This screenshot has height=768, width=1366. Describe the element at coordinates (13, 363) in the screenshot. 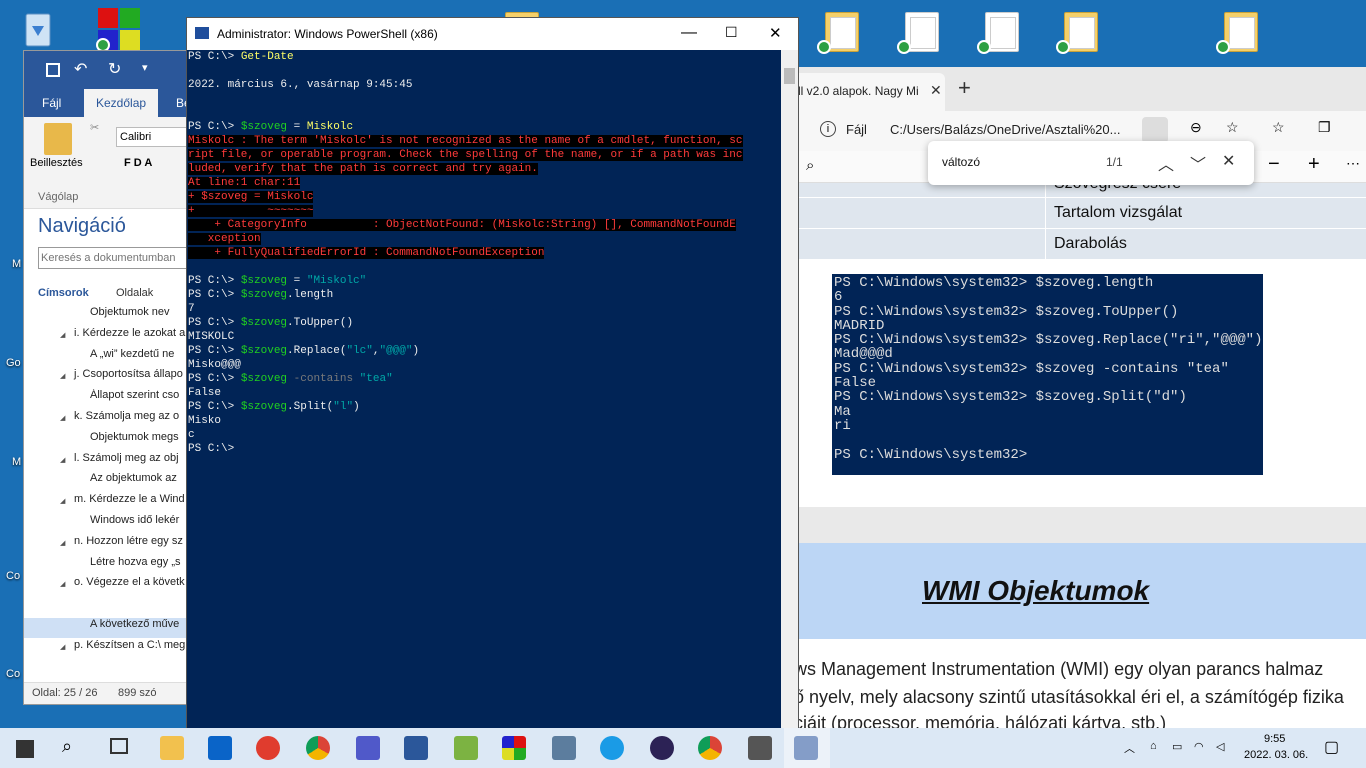

I see `desktop-label: Go` at that location.